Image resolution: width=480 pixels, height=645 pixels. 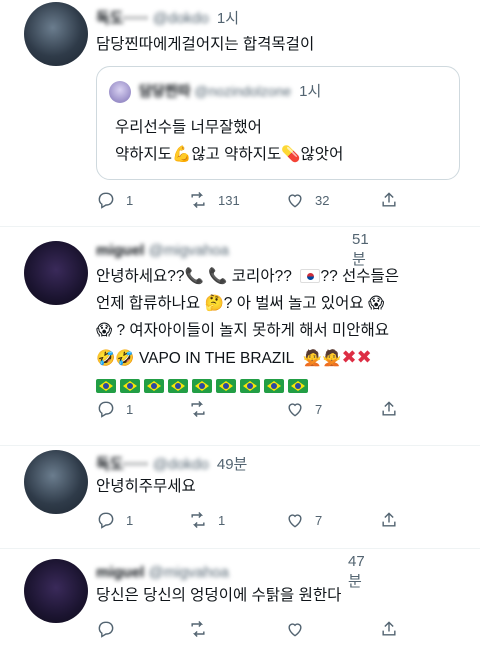 I want to click on quote-line-2: 약하지도💪않고 약하지도💊않앗어, so click(x=229, y=154).